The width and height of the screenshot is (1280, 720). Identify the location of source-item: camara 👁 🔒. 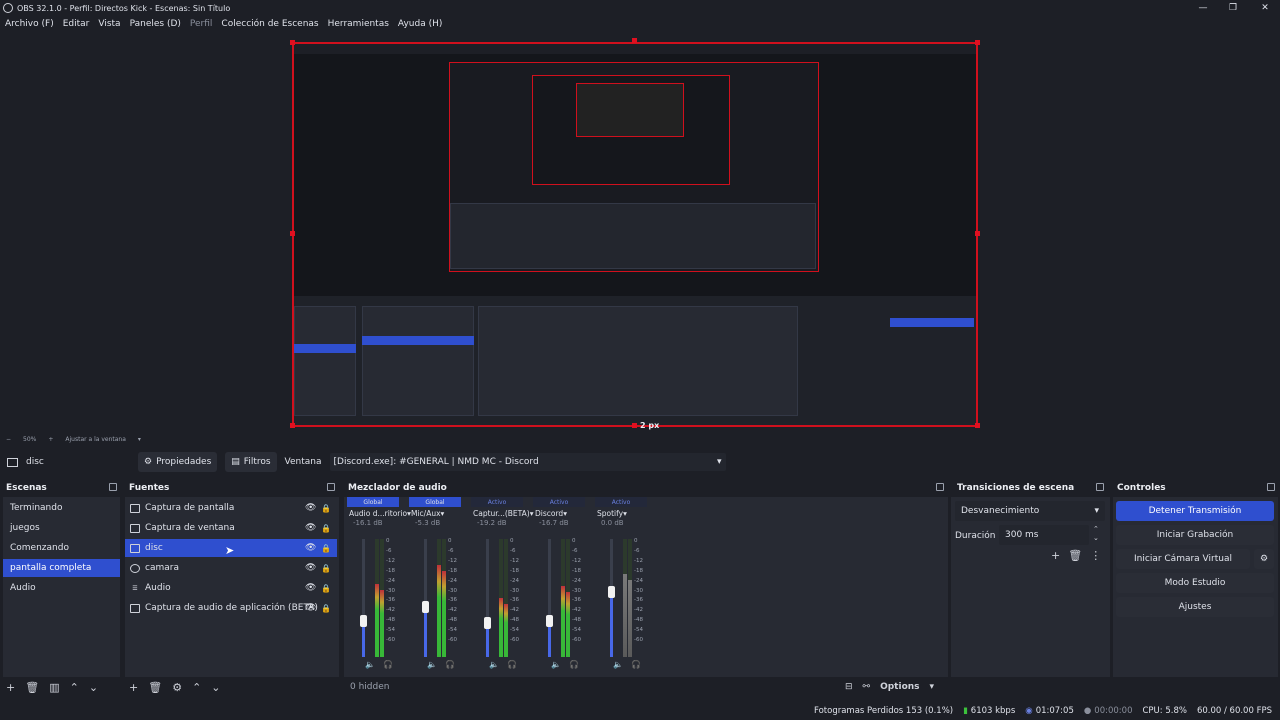
(231, 568).